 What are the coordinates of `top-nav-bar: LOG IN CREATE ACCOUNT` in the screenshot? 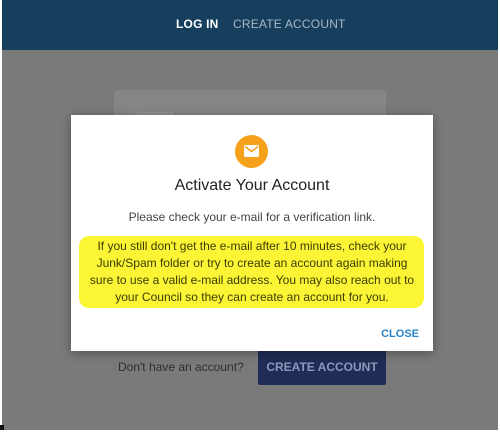 It's located at (250, 25).